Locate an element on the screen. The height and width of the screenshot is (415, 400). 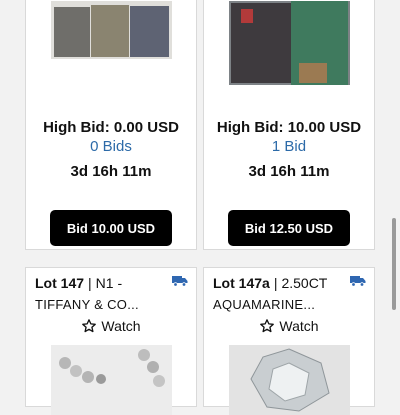
scrollbar is located at coordinates (394, 264).